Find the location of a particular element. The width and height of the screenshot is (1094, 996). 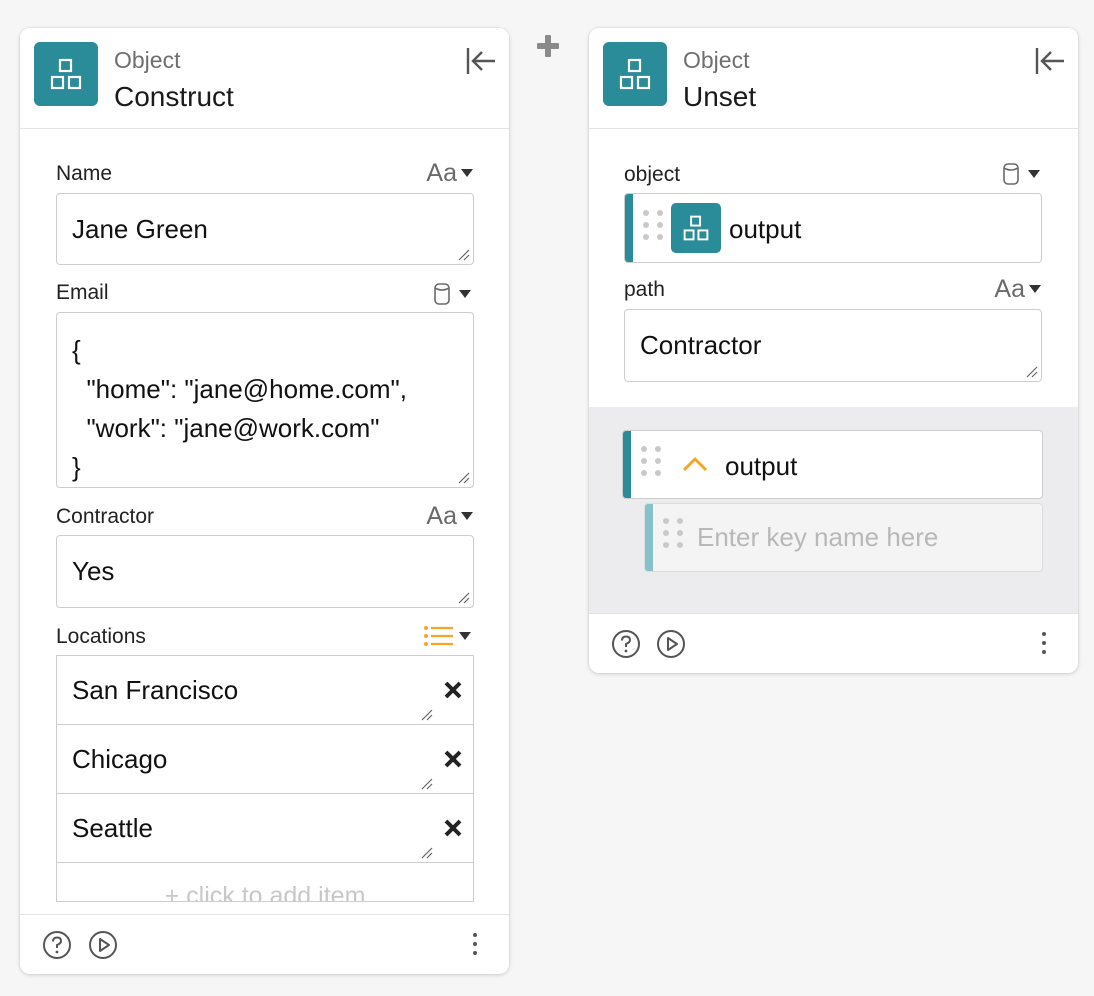

card-header: Object Construct is located at coordinates (264, 78).